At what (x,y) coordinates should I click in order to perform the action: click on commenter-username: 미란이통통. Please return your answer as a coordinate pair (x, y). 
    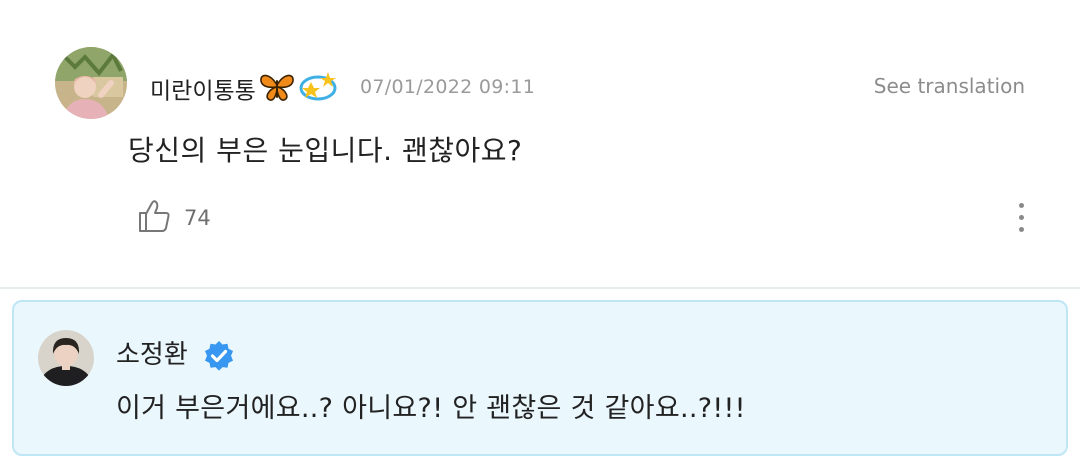
    Looking at the image, I should click on (244, 92).